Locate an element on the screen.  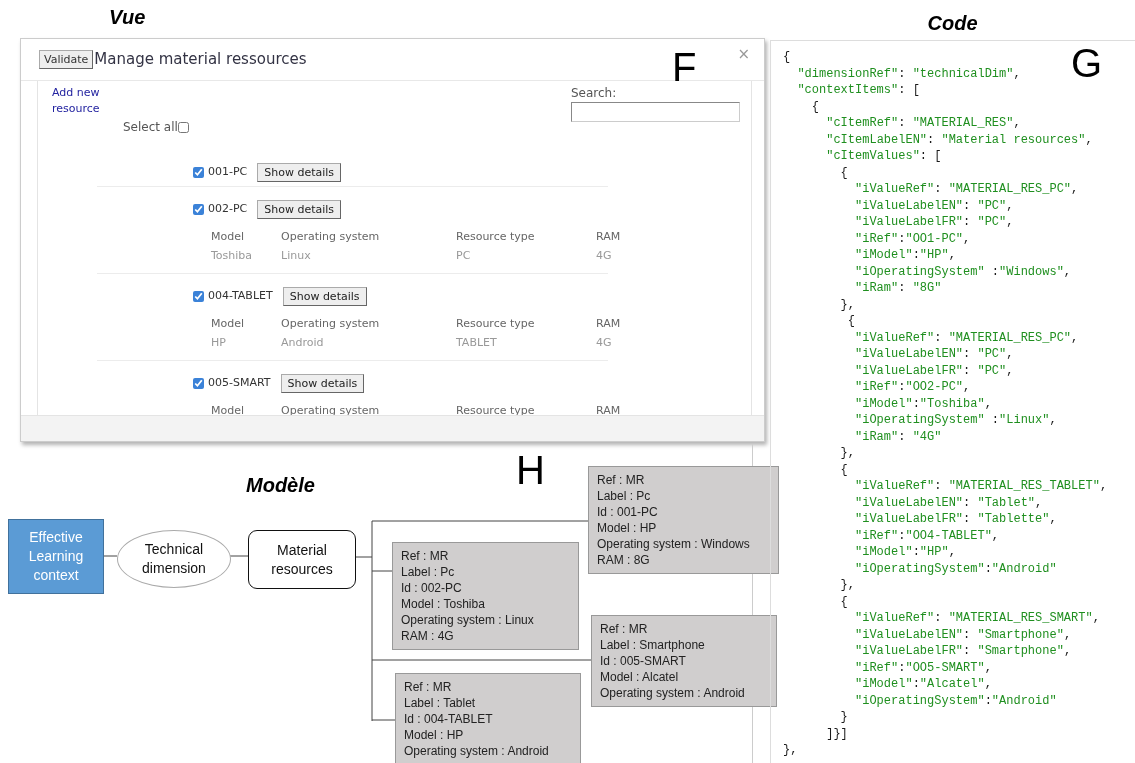
resource-id: 002-PC is located at coordinates (228, 209).